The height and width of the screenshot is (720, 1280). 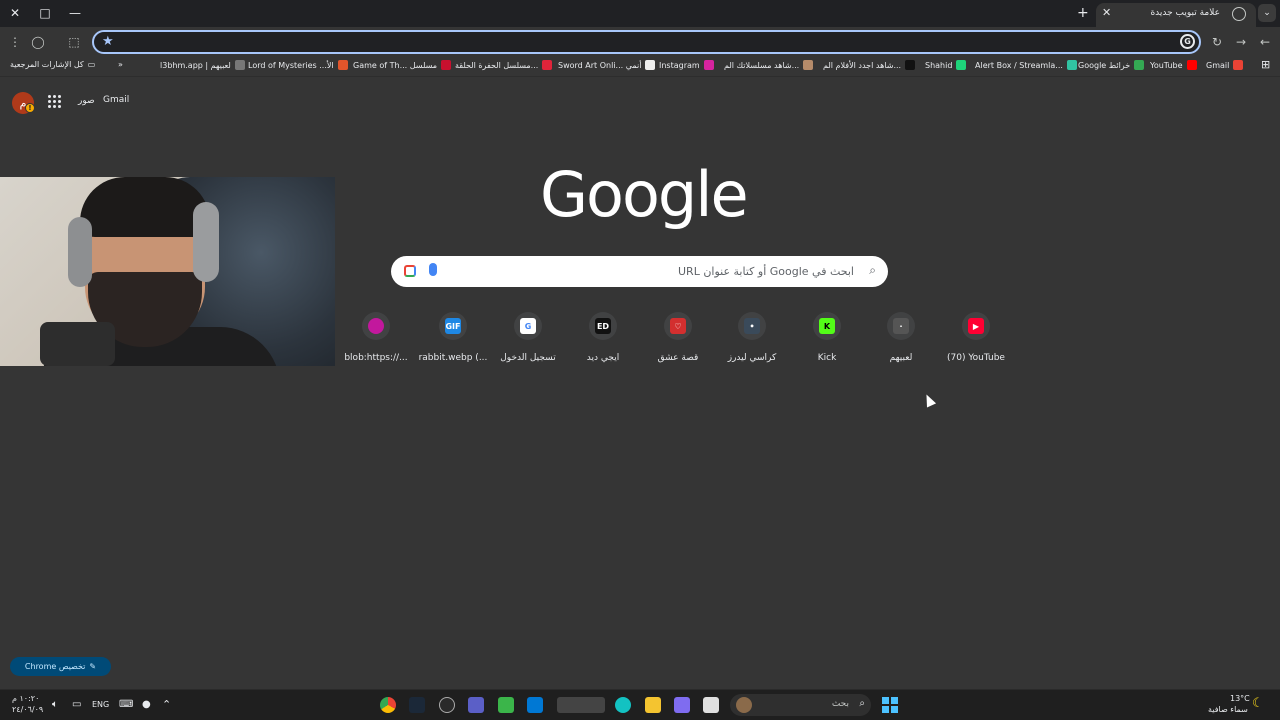 I want to click on shortcut-icon-circle: G, so click(x=528, y=326).